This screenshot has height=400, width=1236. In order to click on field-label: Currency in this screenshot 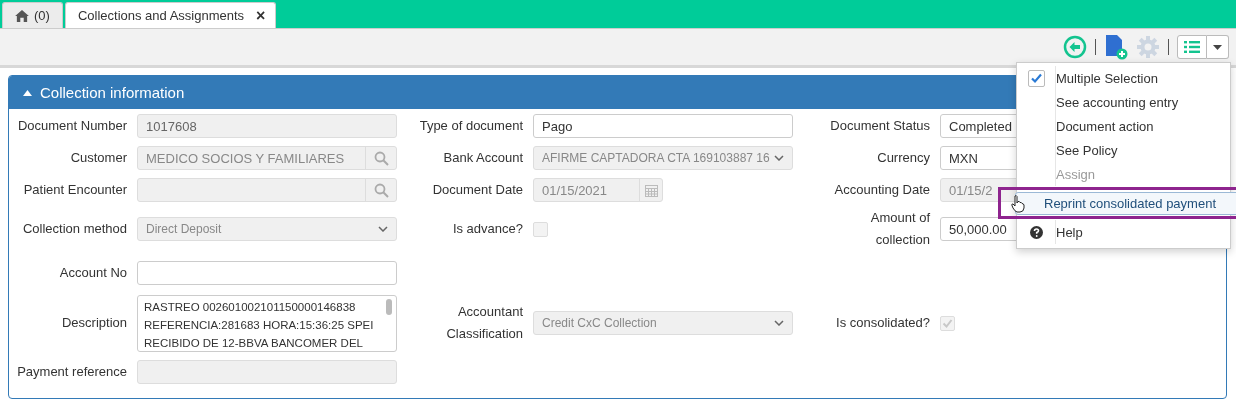, I will do `click(903, 158)`.